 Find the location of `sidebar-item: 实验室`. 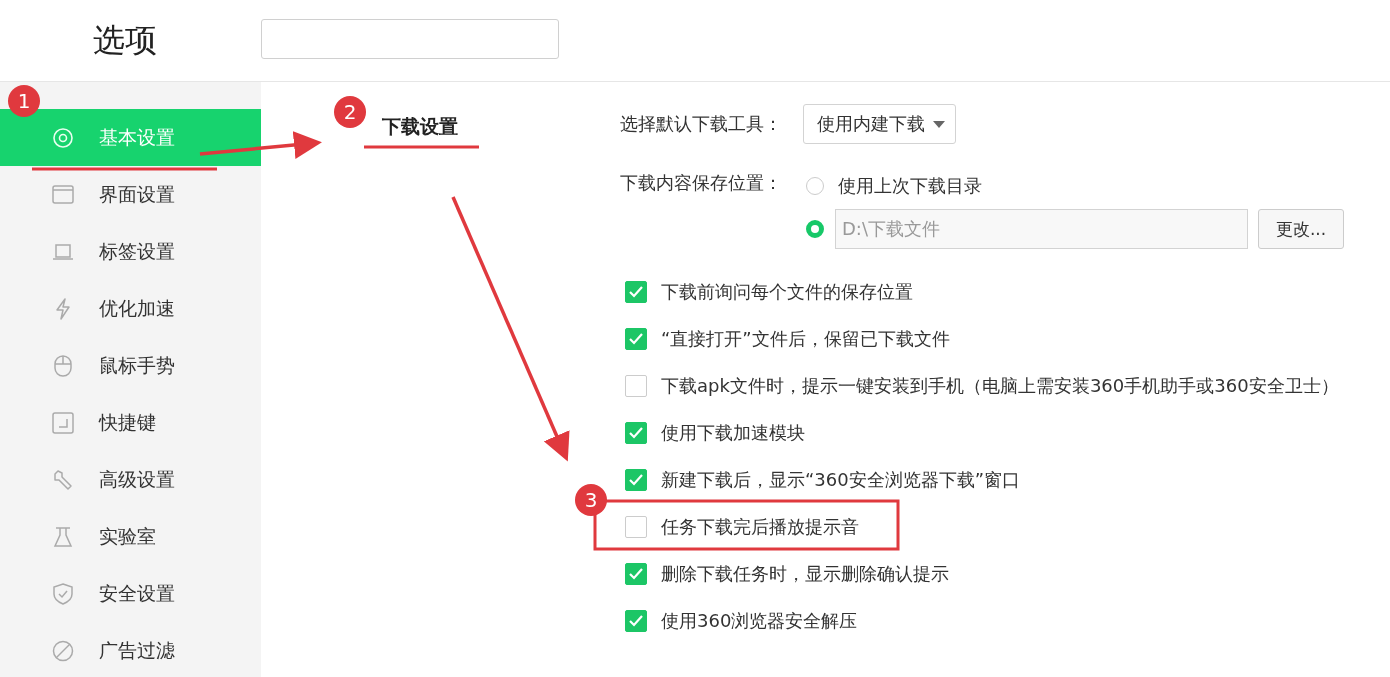

sidebar-item: 实验室 is located at coordinates (130, 536).